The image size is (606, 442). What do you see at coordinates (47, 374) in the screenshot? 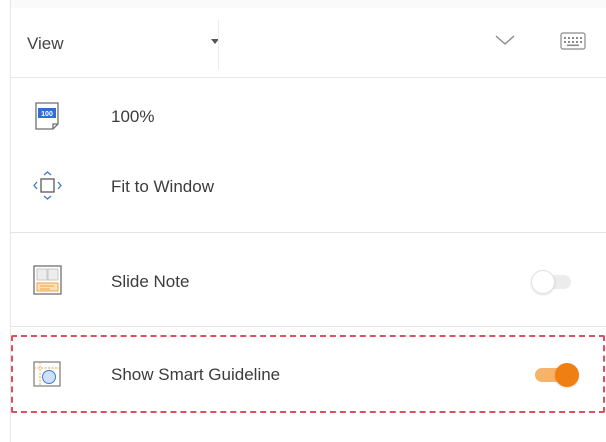
I see `smart-guideline-icon` at bounding box center [47, 374].